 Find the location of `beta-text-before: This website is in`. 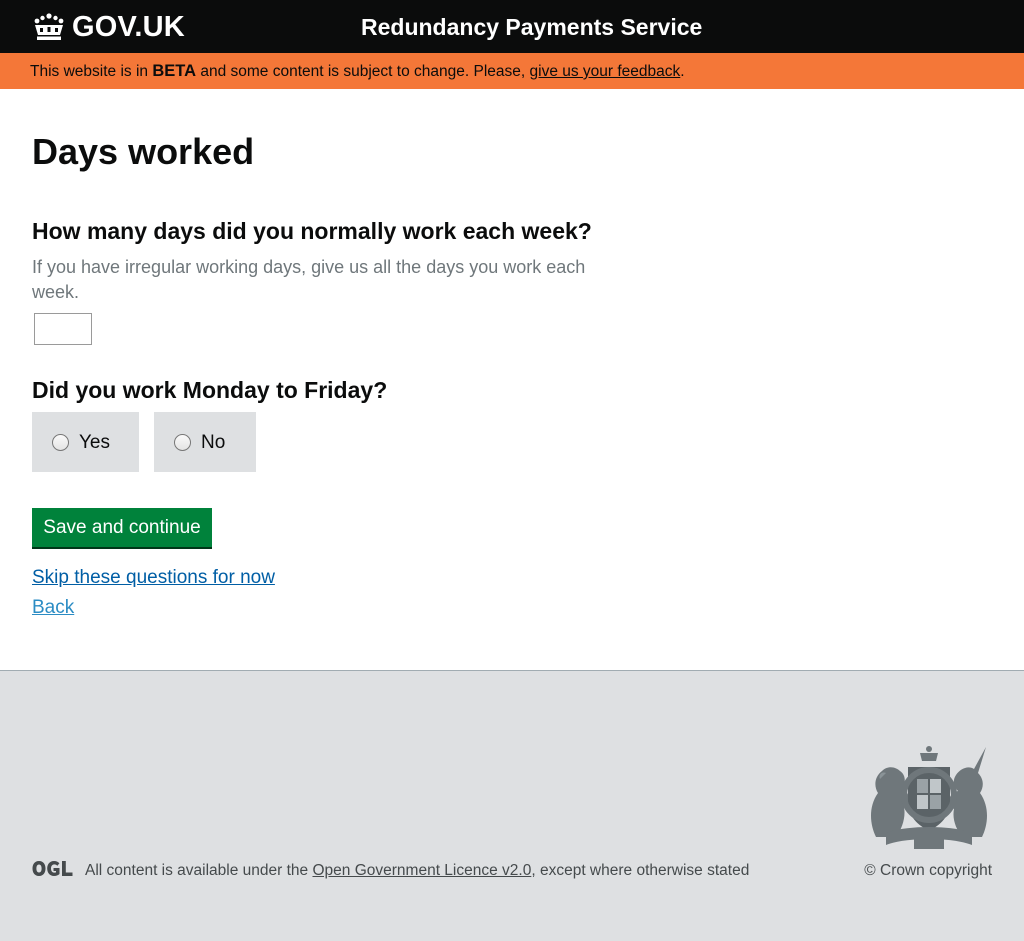

beta-text-before: This website is in is located at coordinates (91, 71).